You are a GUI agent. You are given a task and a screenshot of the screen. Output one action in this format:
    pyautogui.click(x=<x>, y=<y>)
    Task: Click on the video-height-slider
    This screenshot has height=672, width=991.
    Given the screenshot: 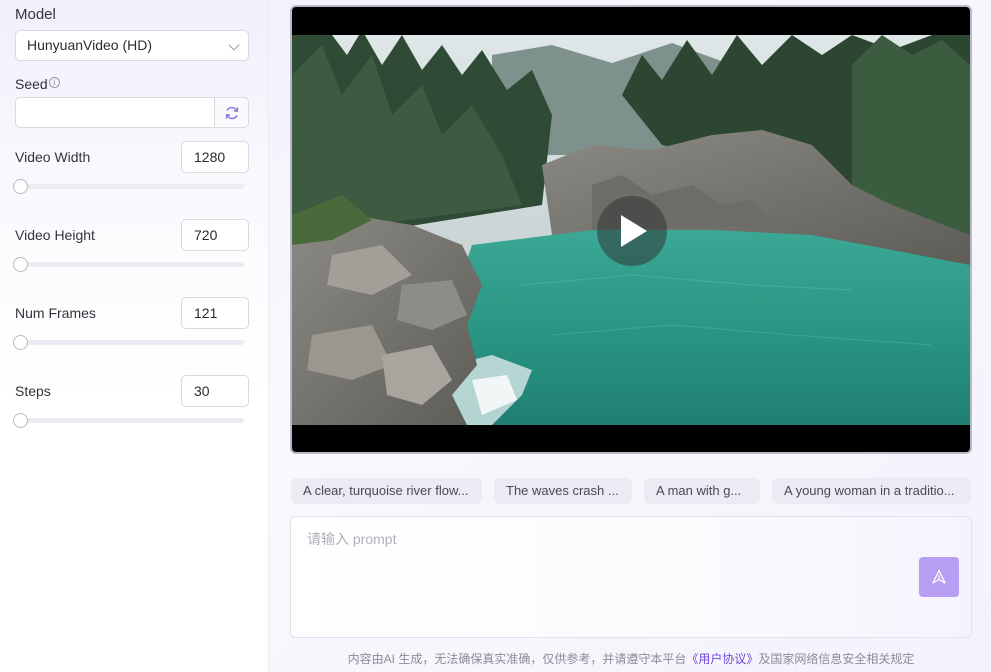 What is the action you would take?
    pyautogui.click(x=128, y=264)
    